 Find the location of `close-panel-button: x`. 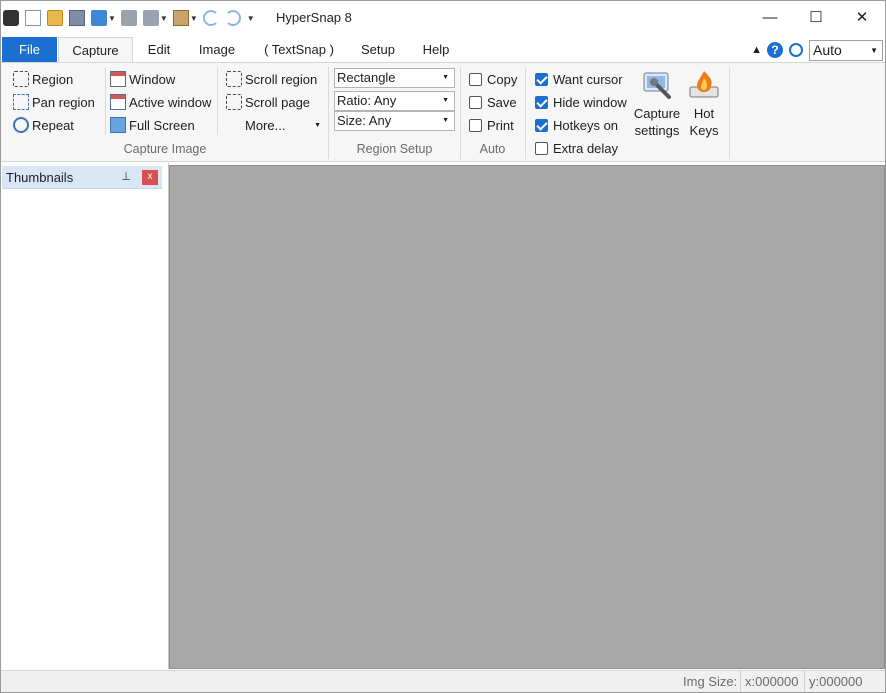

close-panel-button: x is located at coordinates (150, 177).